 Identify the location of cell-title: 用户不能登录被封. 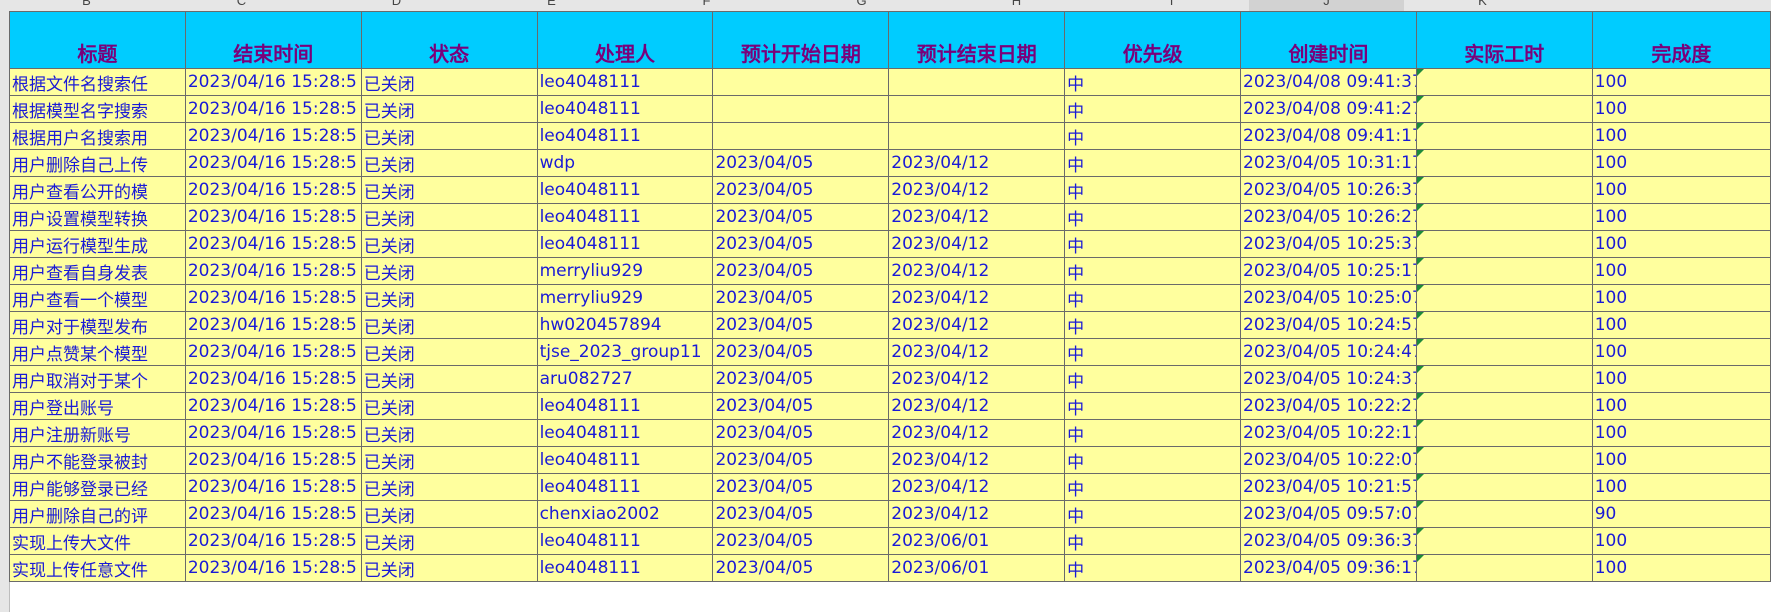
(97, 460).